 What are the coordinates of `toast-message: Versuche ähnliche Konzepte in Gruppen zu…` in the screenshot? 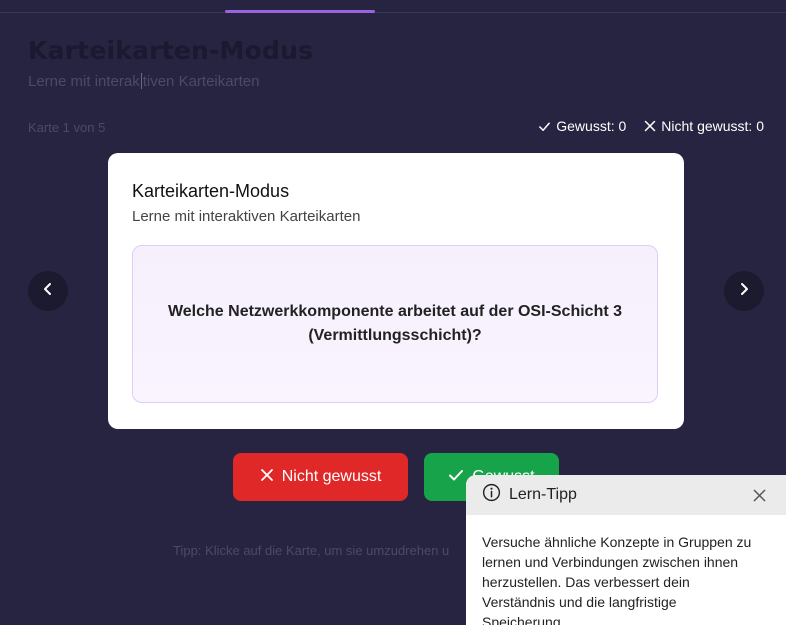 It's located at (617, 579).